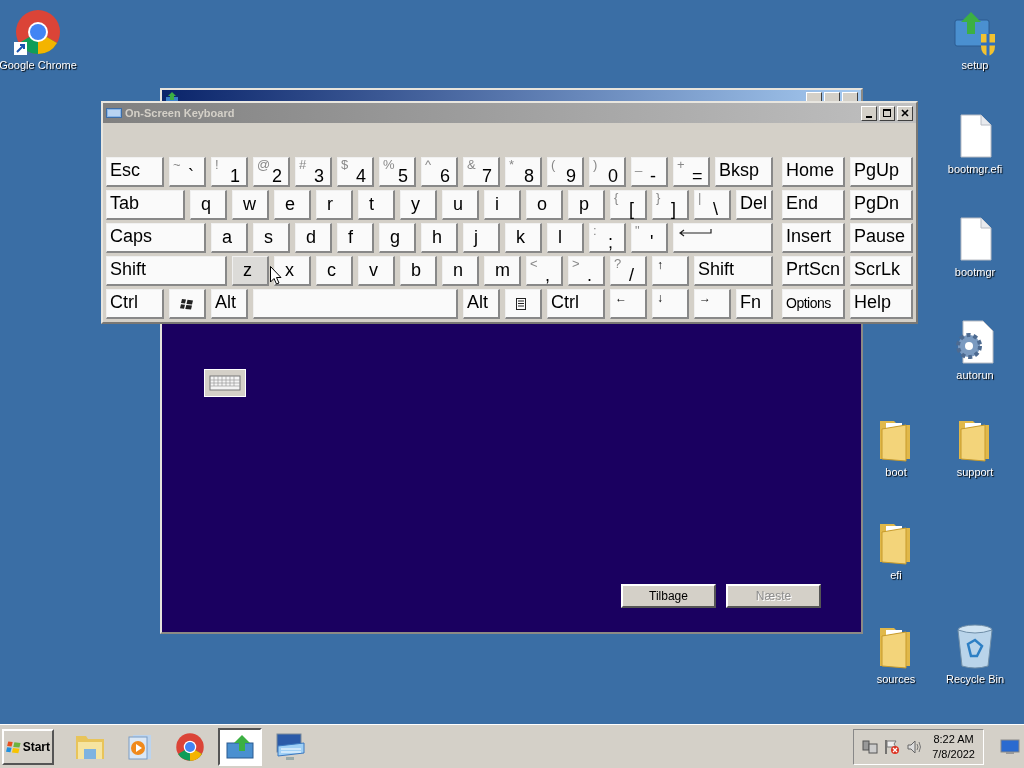 The width and height of the screenshot is (1024, 768). Describe the element at coordinates (397, 238) in the screenshot. I see `key: g` at that location.